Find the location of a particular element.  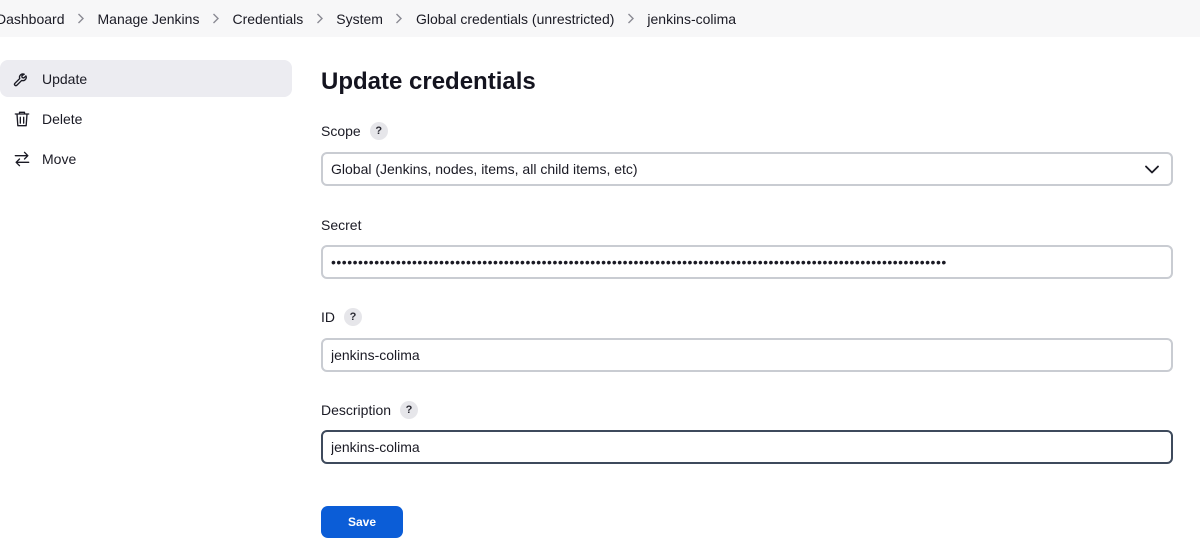

arrows-swap-icon is located at coordinates (22, 159).